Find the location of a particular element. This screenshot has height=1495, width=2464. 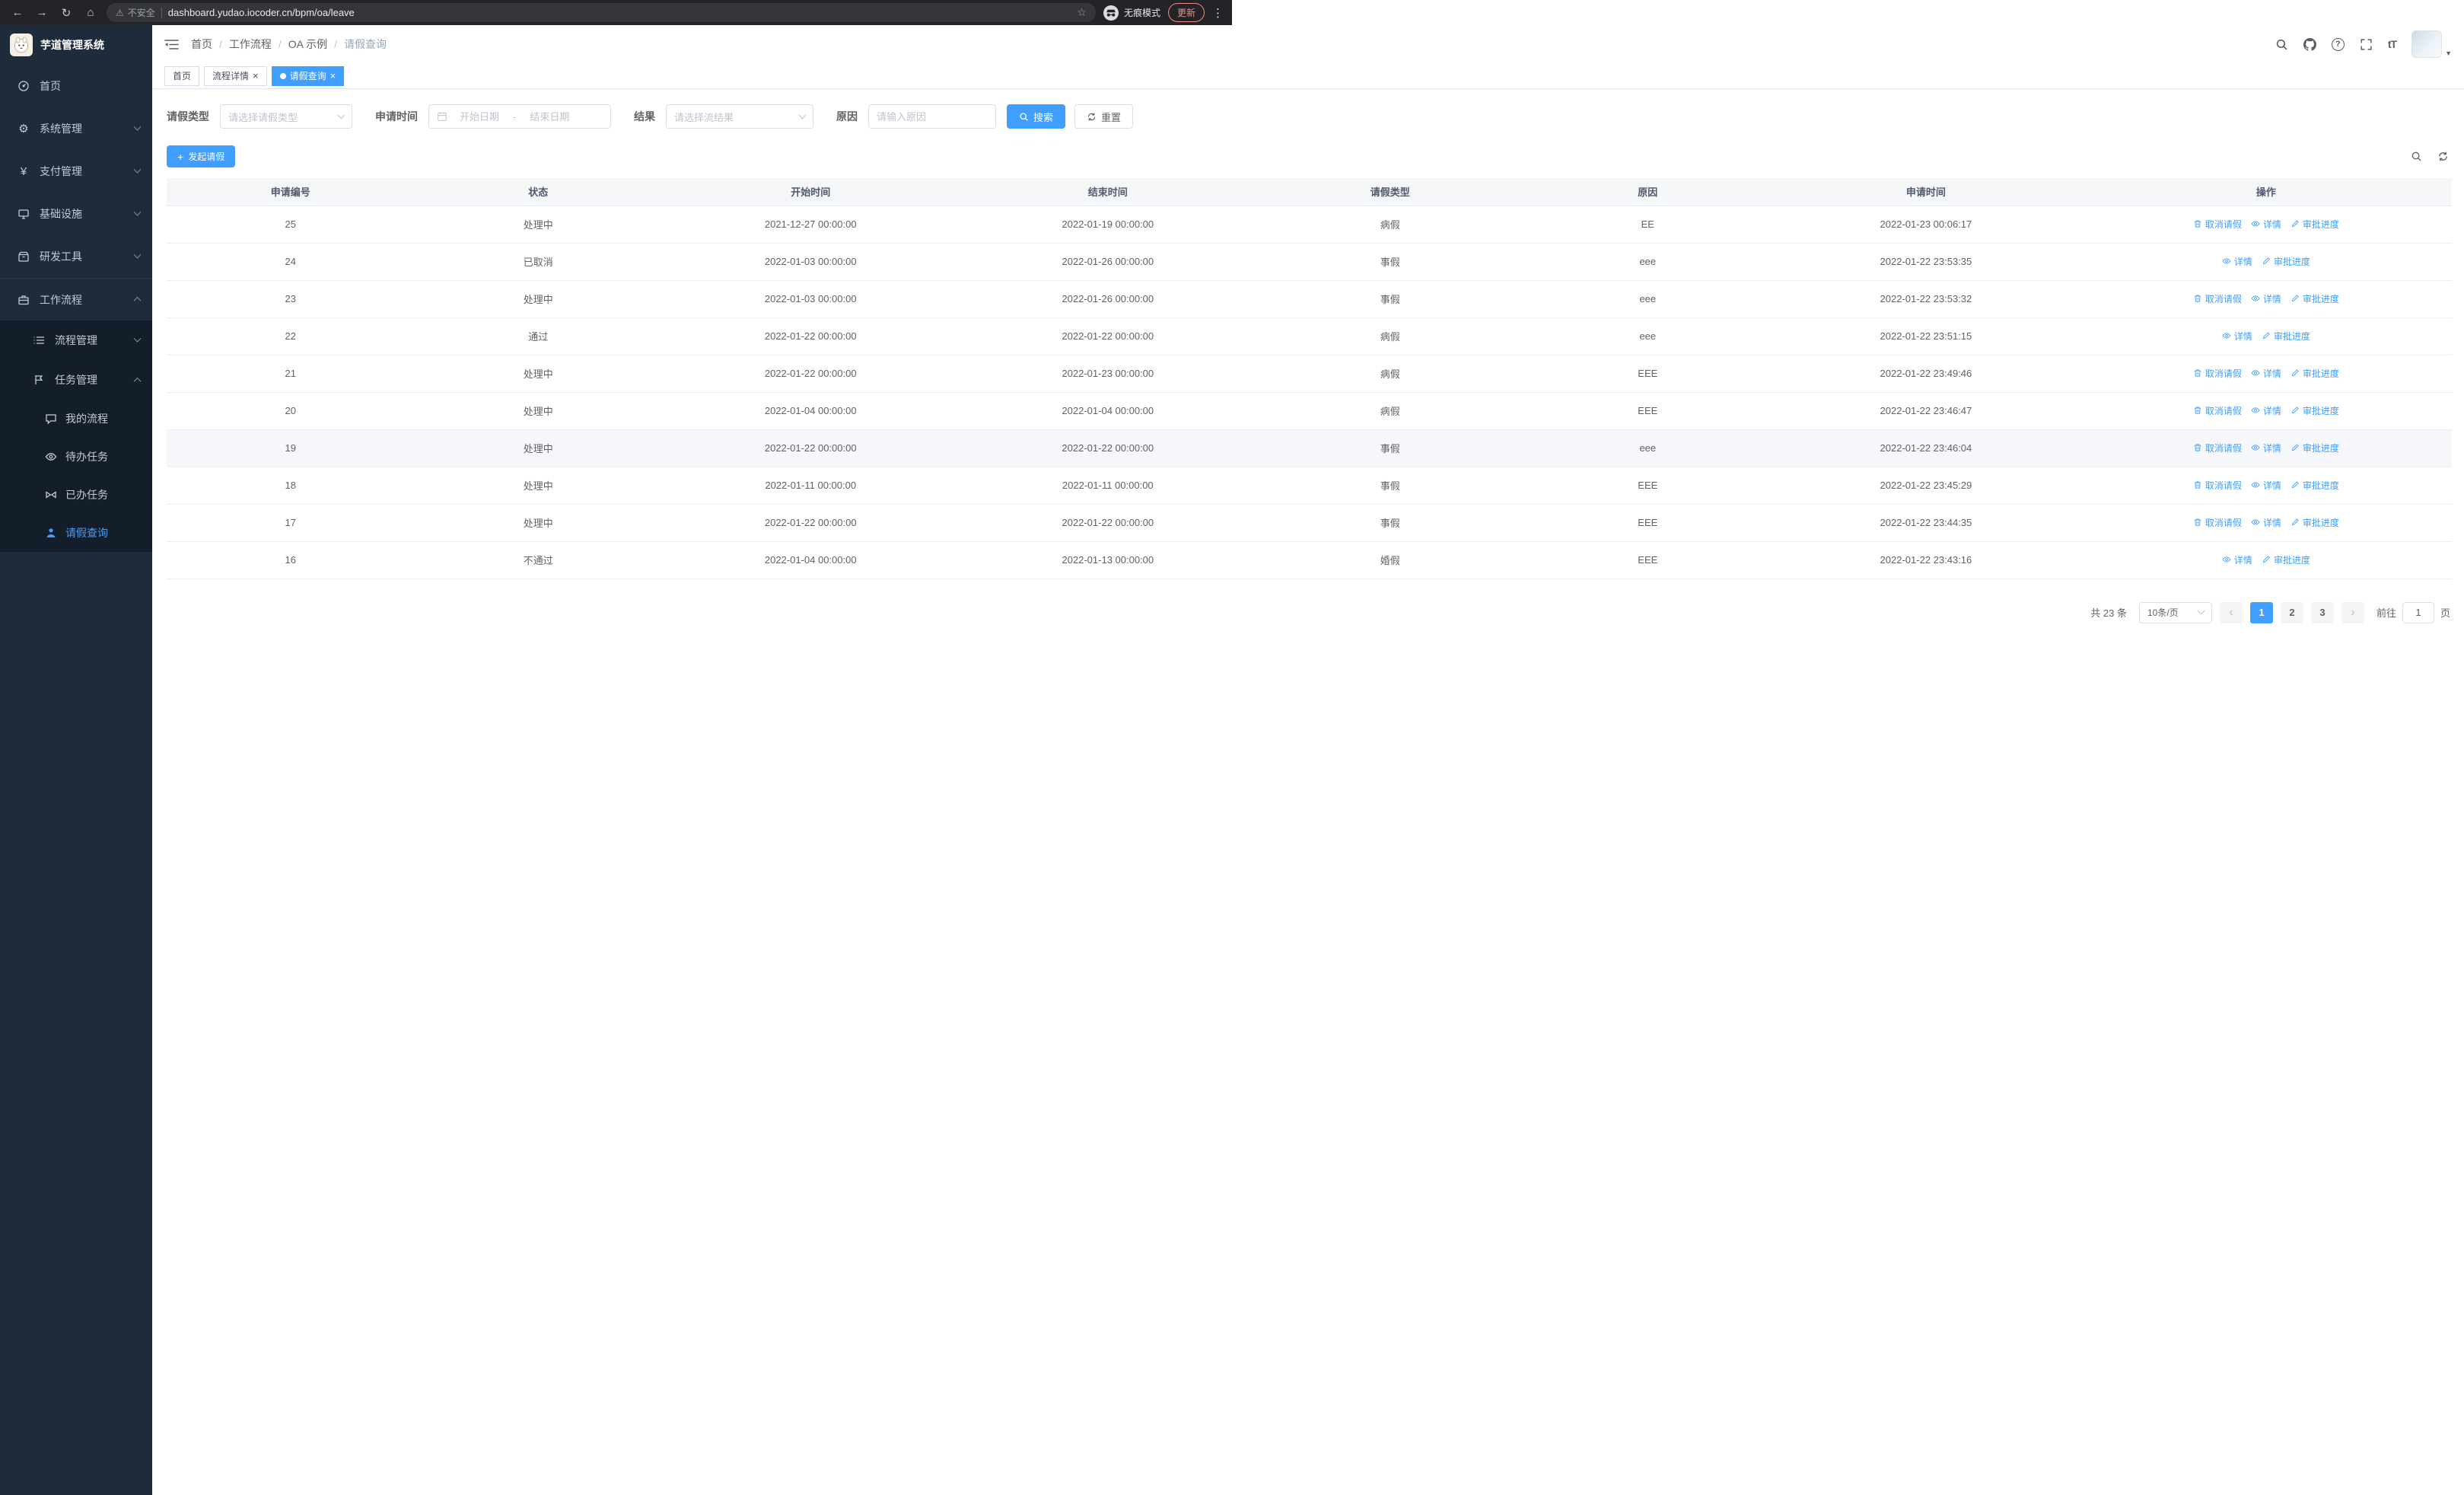

sidebar-item-process-mgmt: 流程管理 is located at coordinates (76, 340).